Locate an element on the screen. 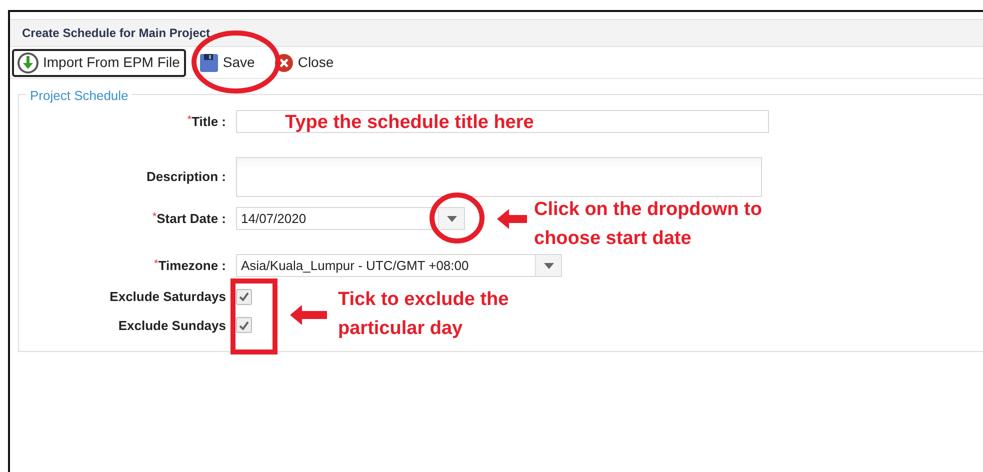 This screenshot has width=983, height=472. window-title: Create Schedule for Main Project is located at coordinates (496, 33).